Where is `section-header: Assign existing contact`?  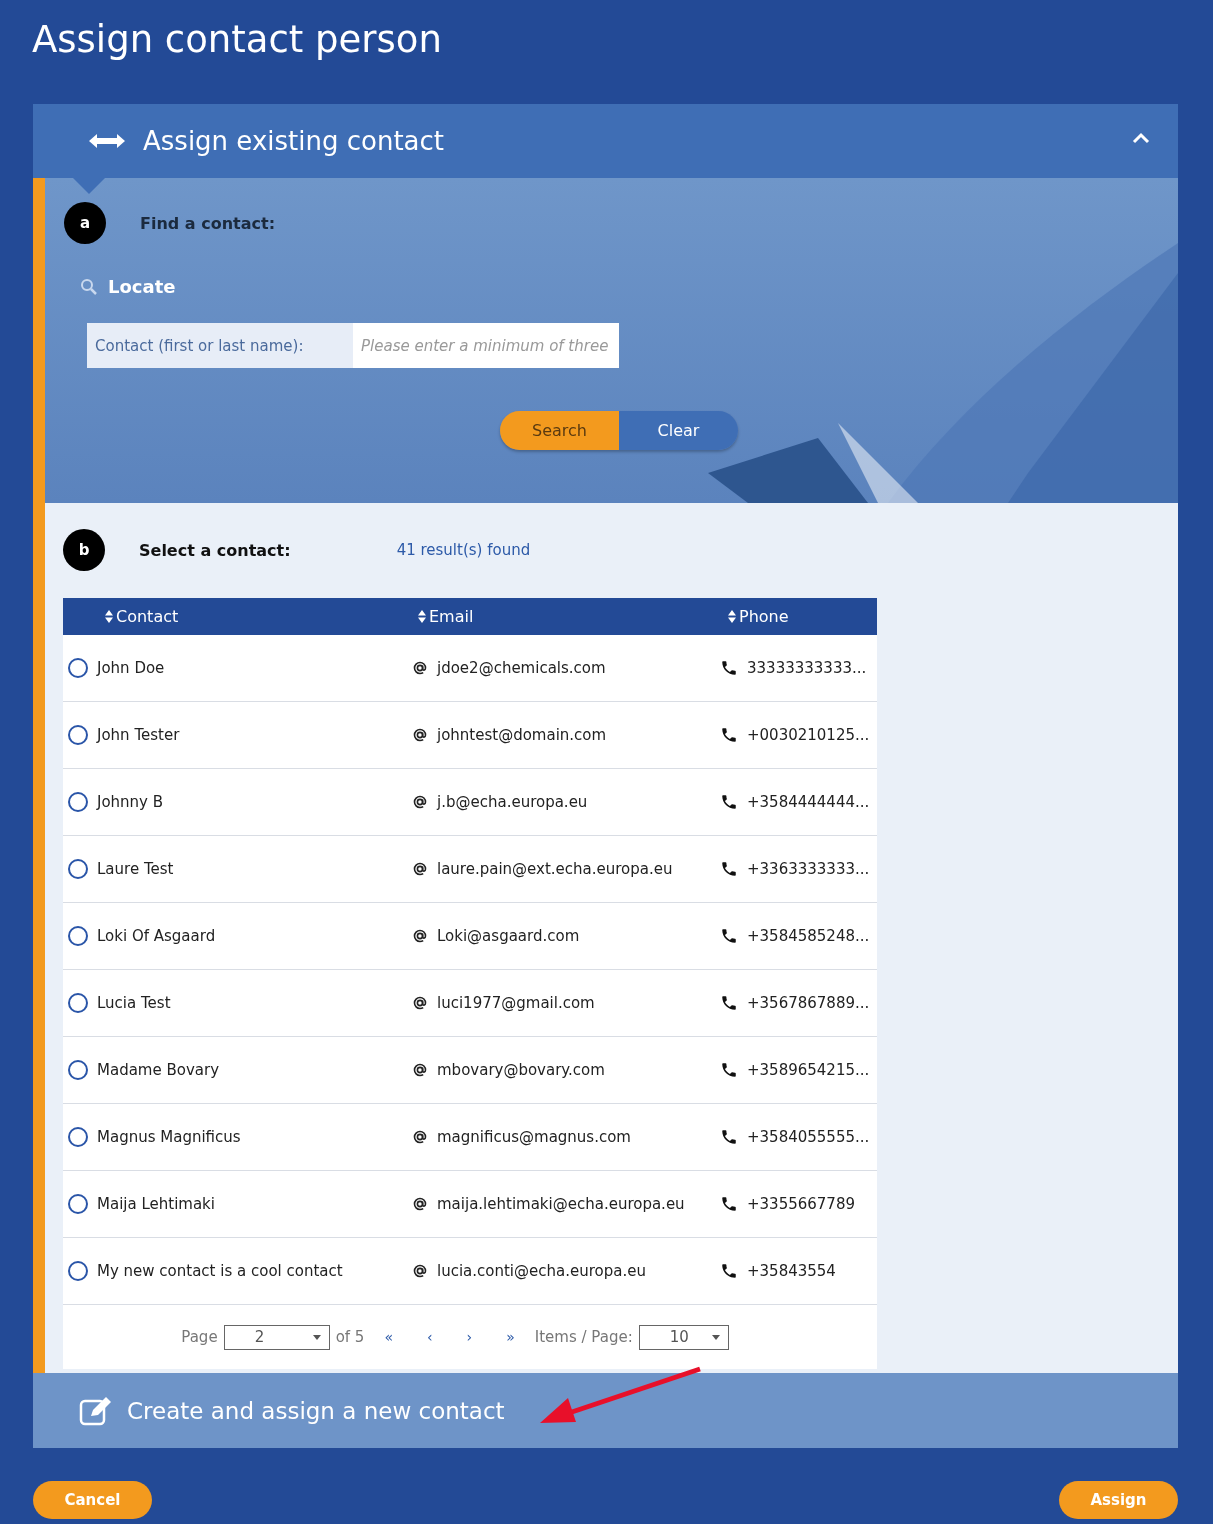 section-header: Assign existing contact is located at coordinates (605, 141).